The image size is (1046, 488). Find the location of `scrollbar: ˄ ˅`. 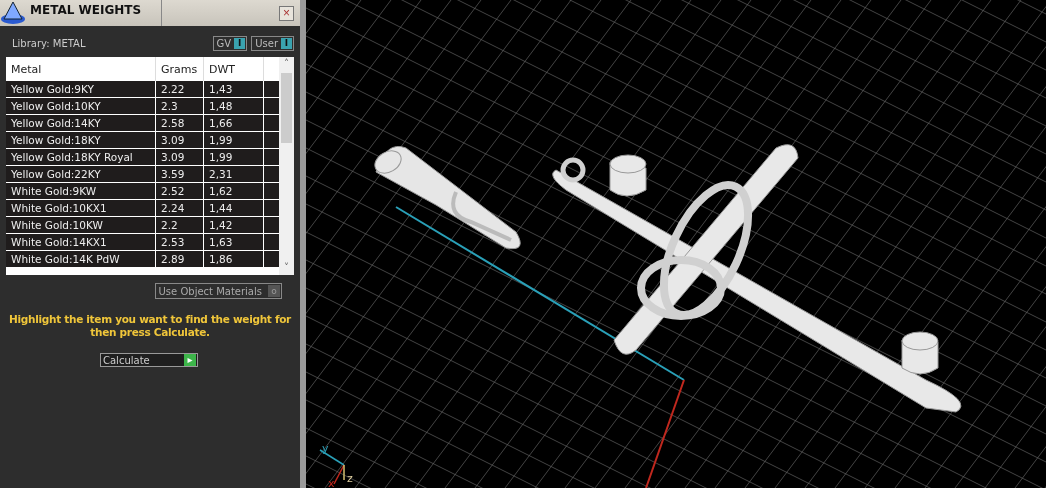

scrollbar: ˄ ˅ is located at coordinates (286, 166).